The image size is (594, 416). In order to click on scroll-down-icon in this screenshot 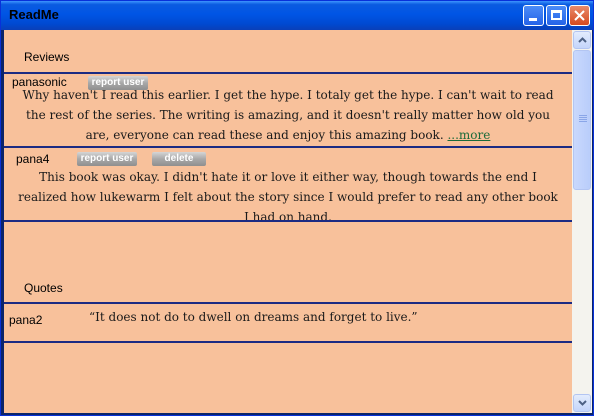, I will do `click(582, 403)`.